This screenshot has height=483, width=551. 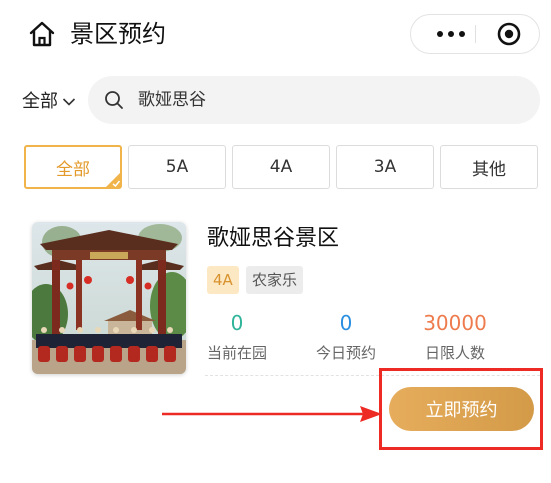 What do you see at coordinates (42, 34) in the screenshot?
I see `home-icon` at bounding box center [42, 34].